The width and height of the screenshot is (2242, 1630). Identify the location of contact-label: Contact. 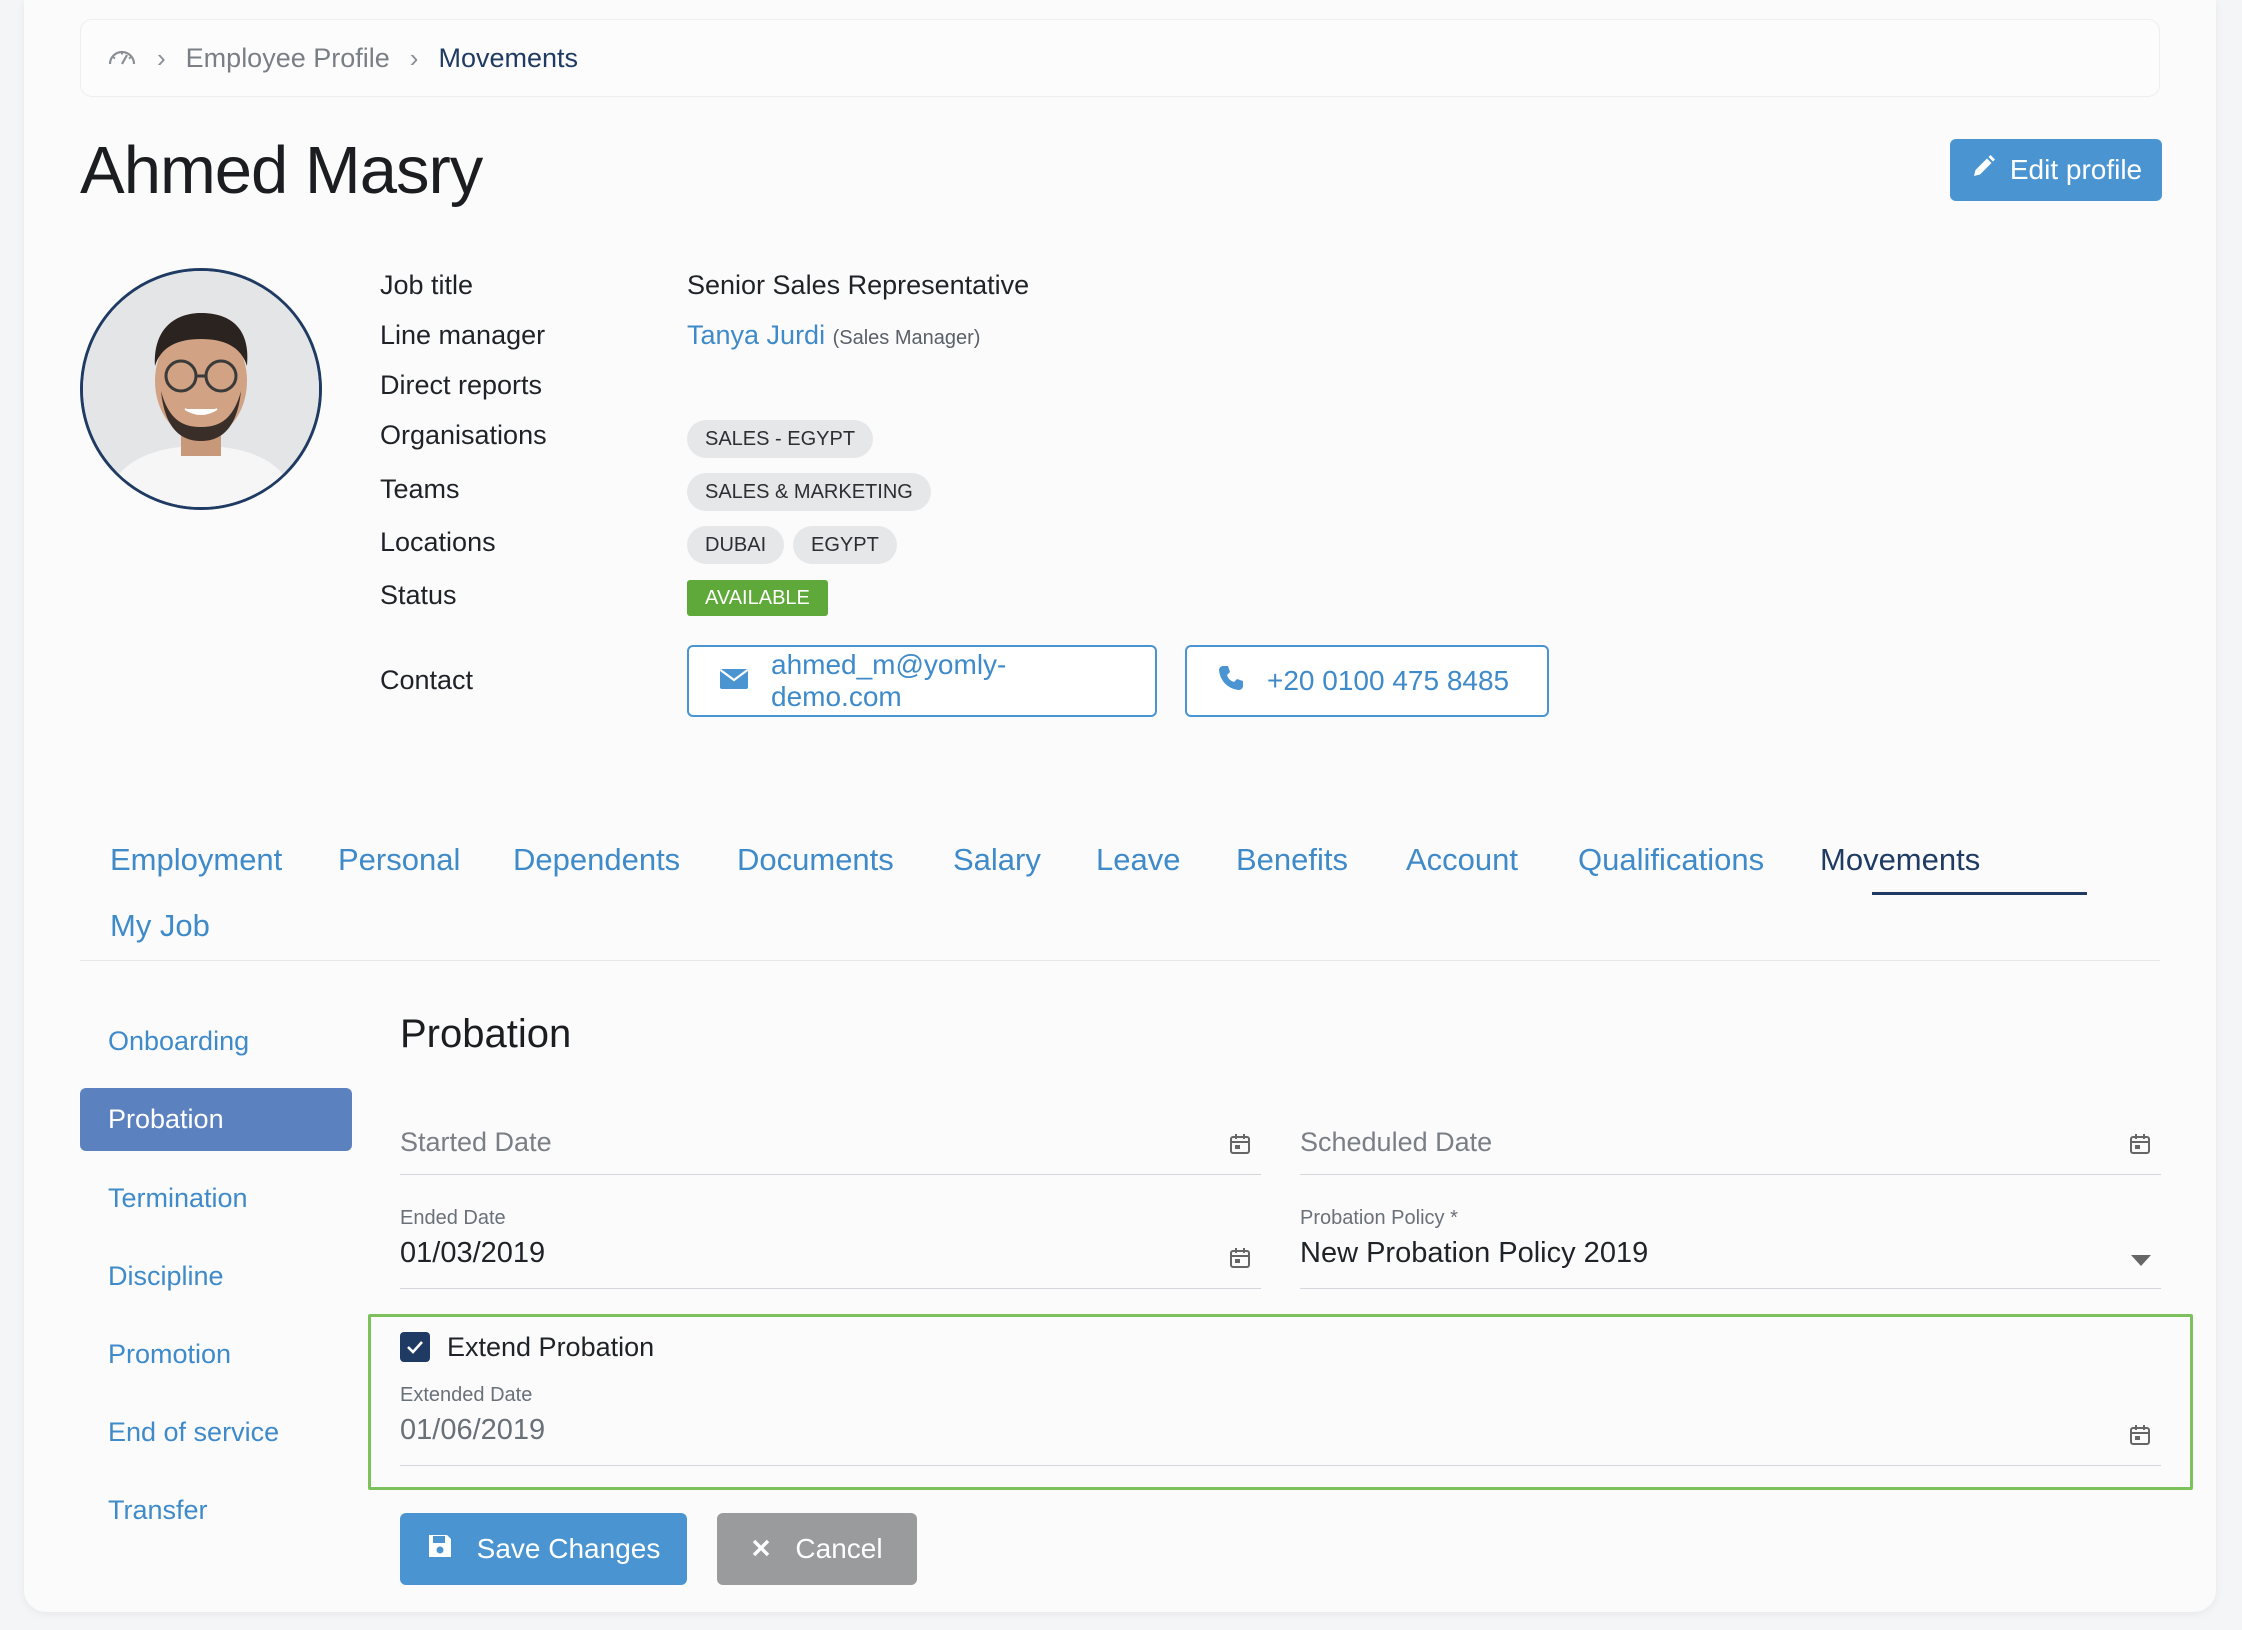
(427, 680).